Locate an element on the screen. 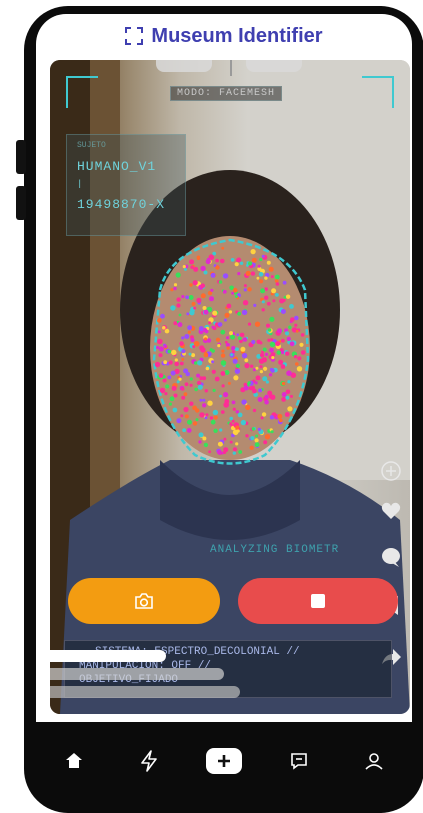  nav-create is located at coordinates (223, 761).